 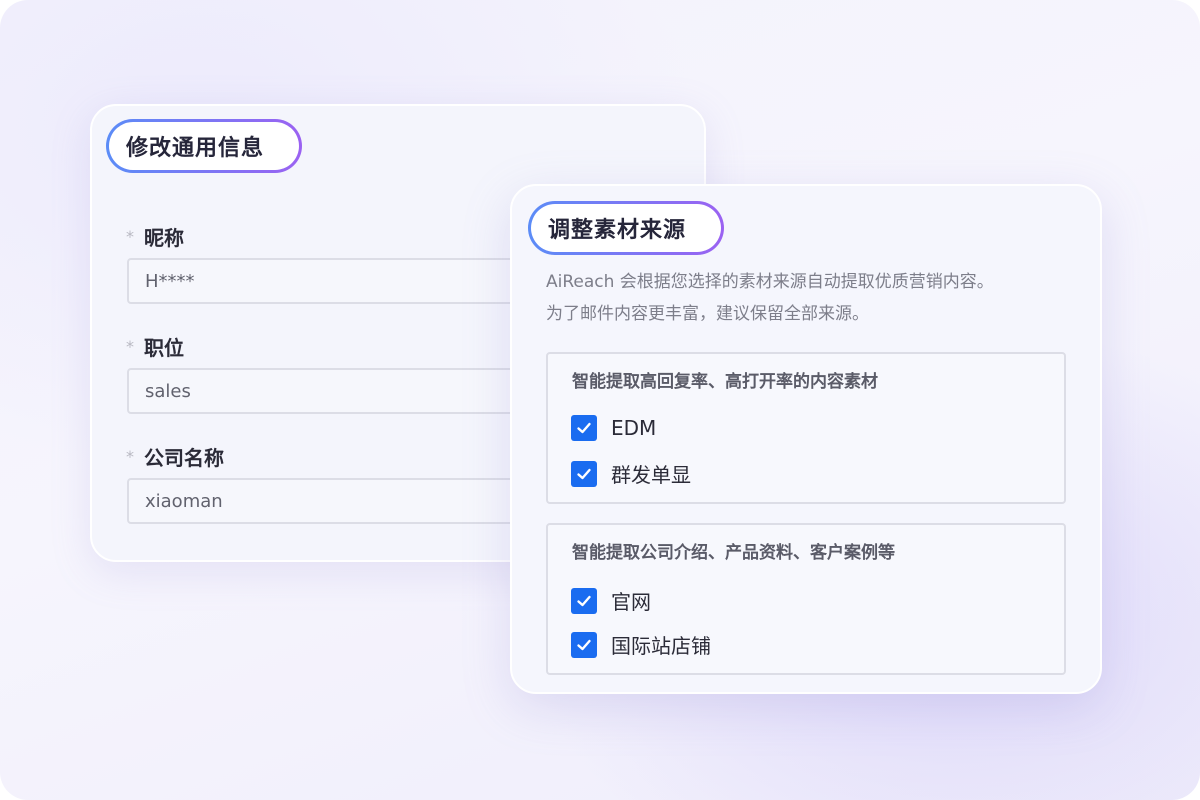 I want to click on checkbox-edm: EDM, so click(x=613, y=428).